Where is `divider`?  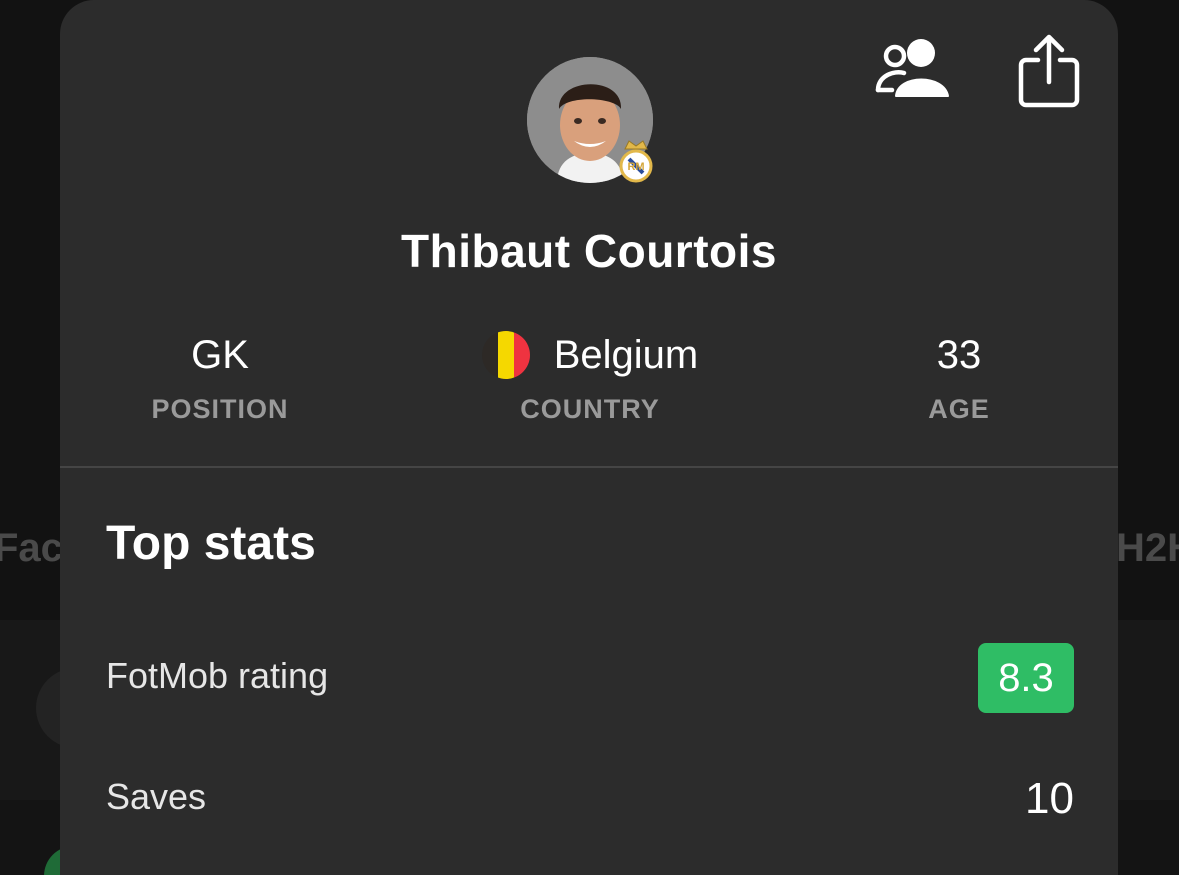
divider is located at coordinates (589, 467).